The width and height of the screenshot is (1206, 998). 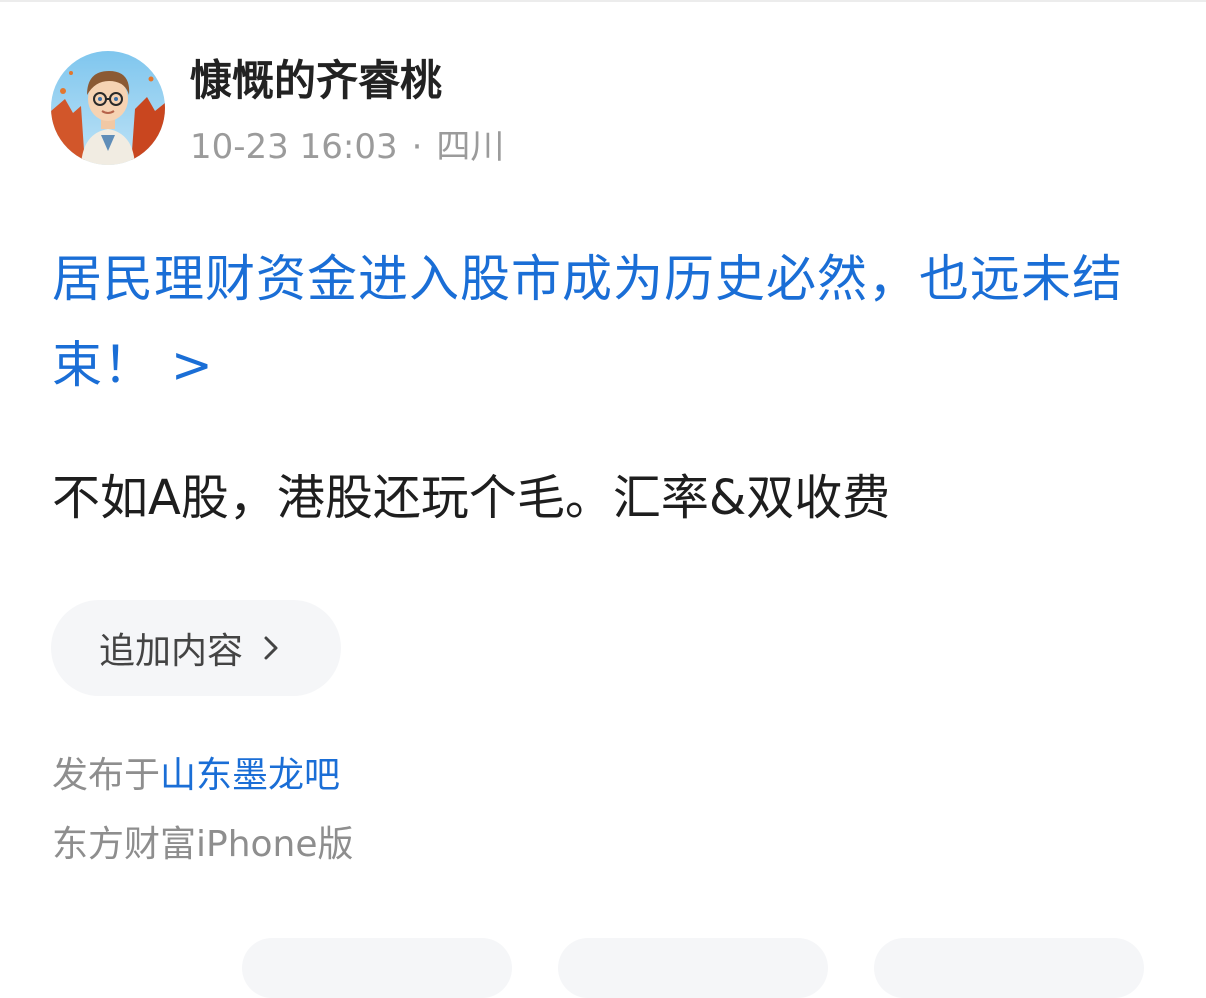 I want to click on top-divider, so click(x=603, y=1).